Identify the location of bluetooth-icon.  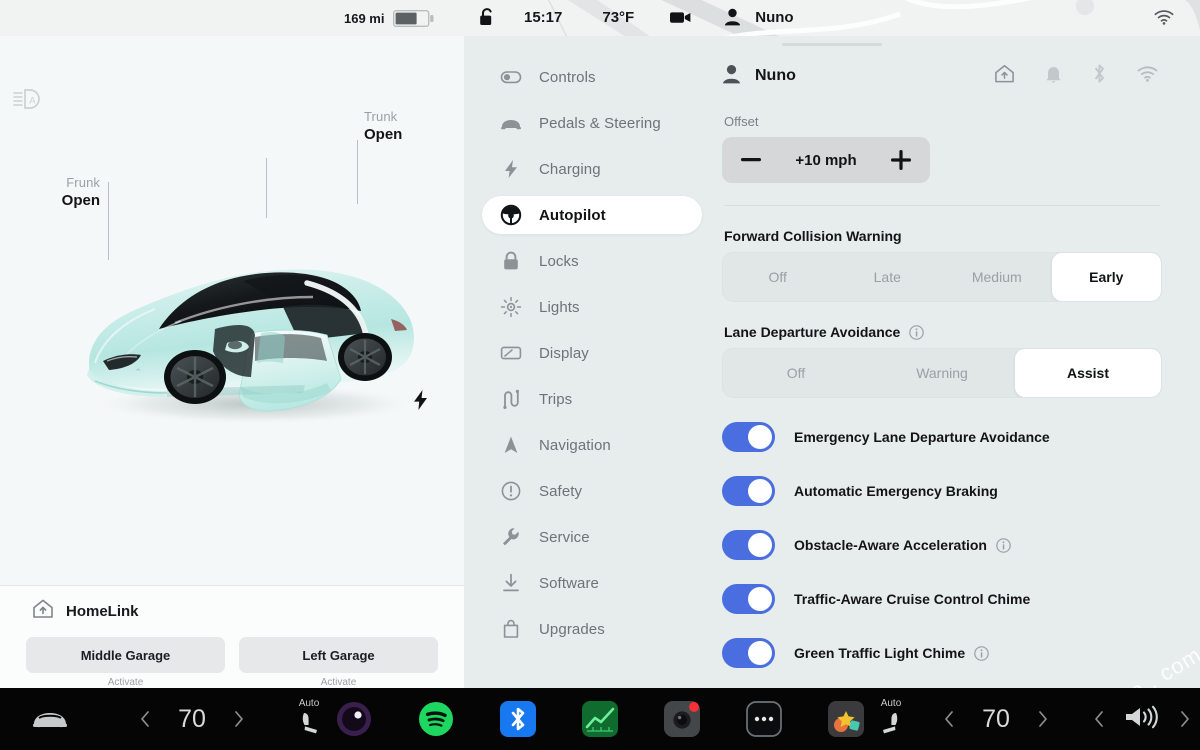
(1099, 76).